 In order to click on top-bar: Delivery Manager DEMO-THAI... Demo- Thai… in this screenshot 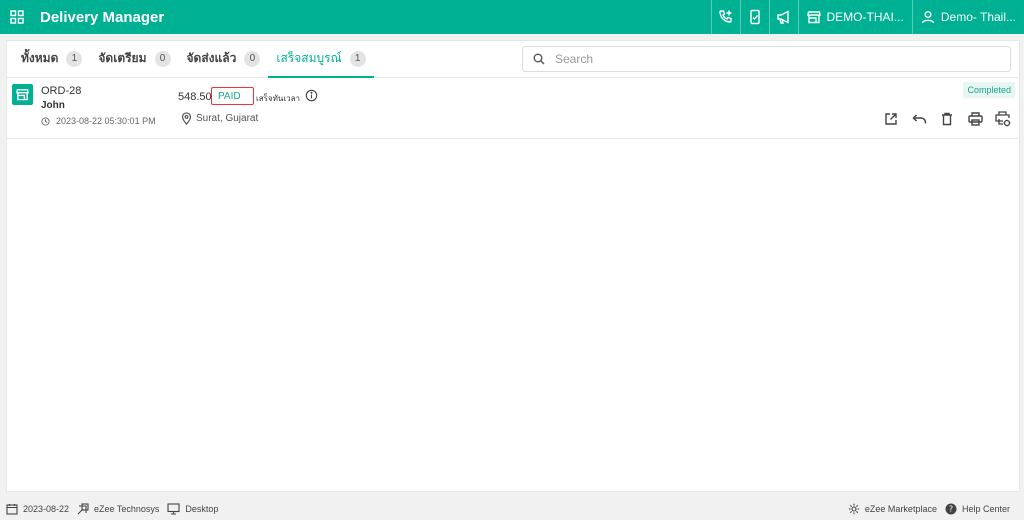, I will do `click(512, 17)`.